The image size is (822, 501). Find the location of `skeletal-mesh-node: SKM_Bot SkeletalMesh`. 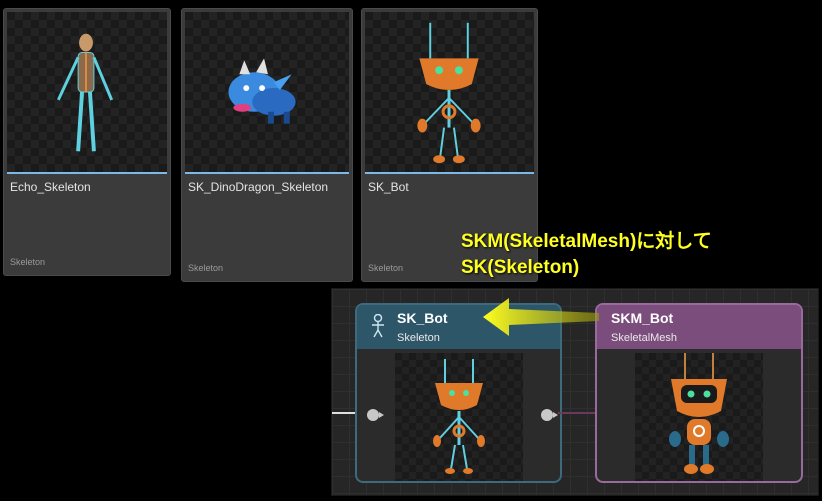

skeletal-mesh-node: SKM_Bot SkeletalMesh is located at coordinates (699, 393).